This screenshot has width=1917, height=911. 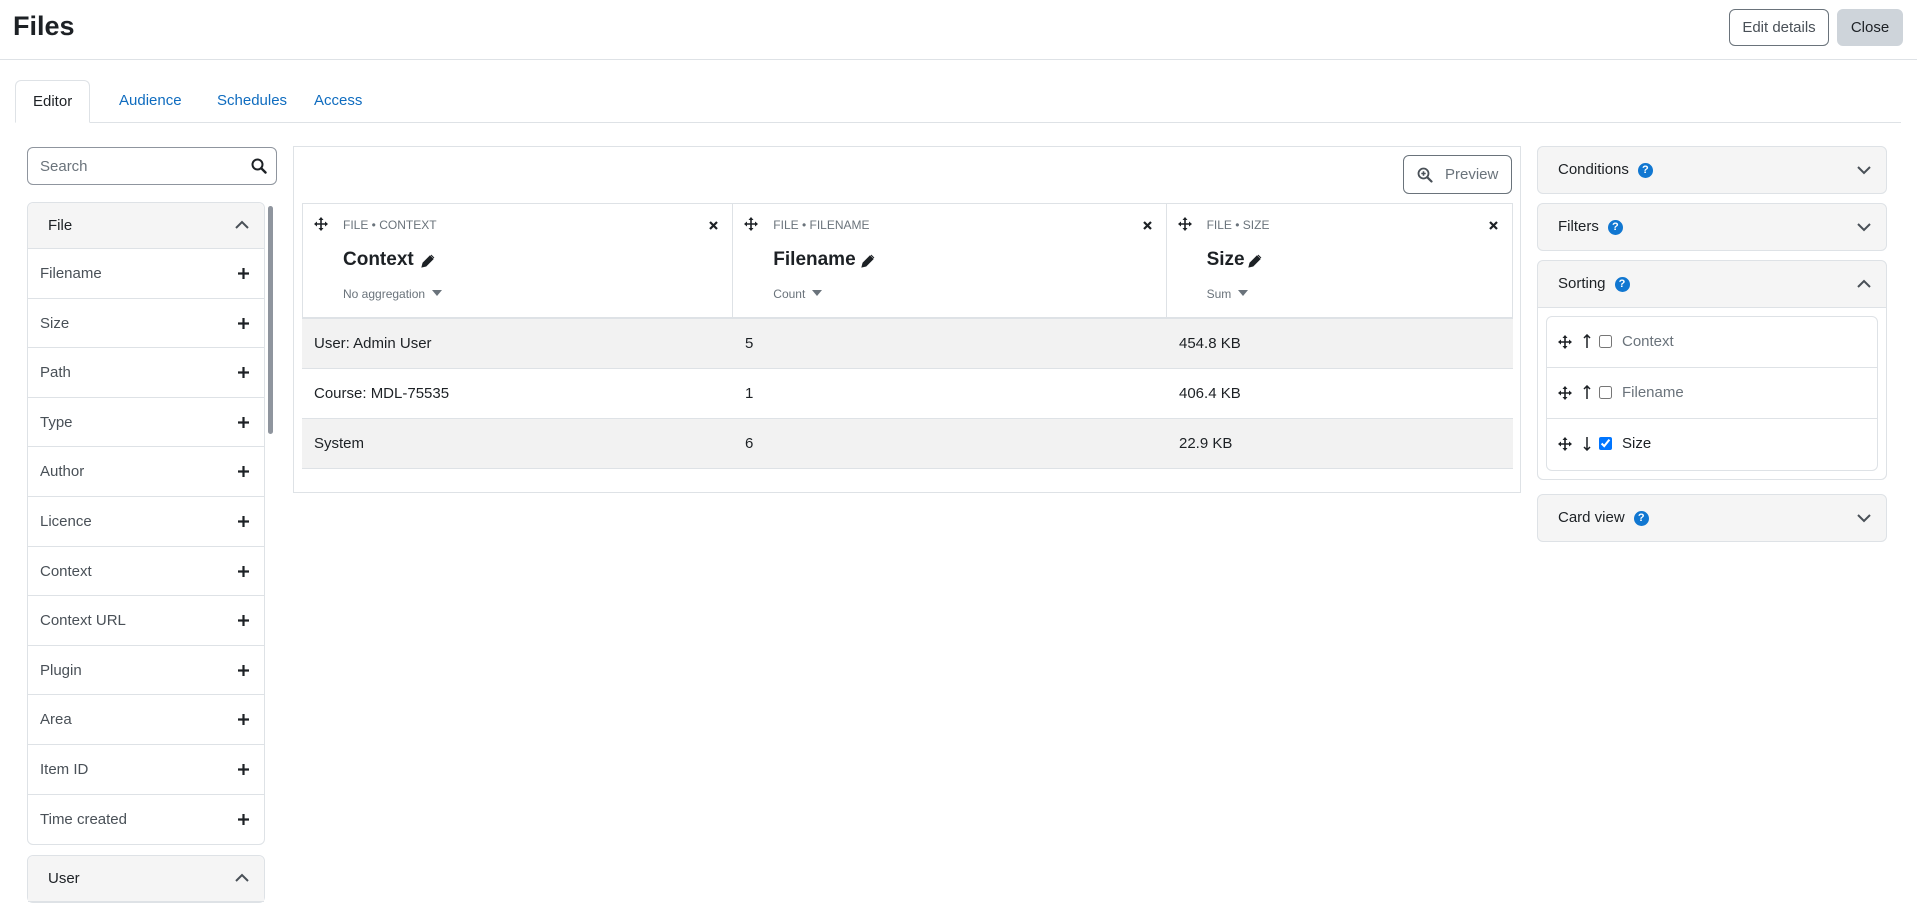 What do you see at coordinates (1637, 443) in the screenshot?
I see `sort-item-label: Size` at bounding box center [1637, 443].